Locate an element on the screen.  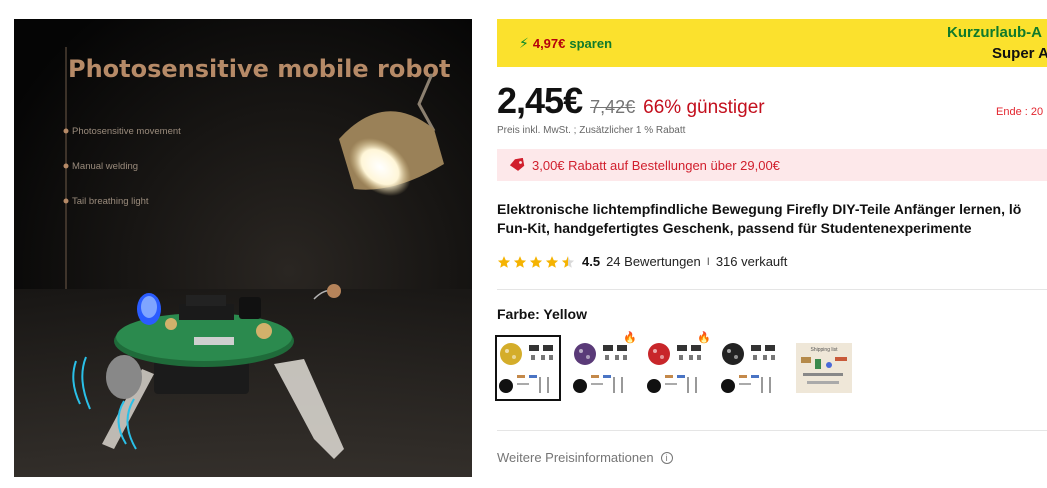
promo-title: Kurzurlaub-A is located at coordinates (994, 32).